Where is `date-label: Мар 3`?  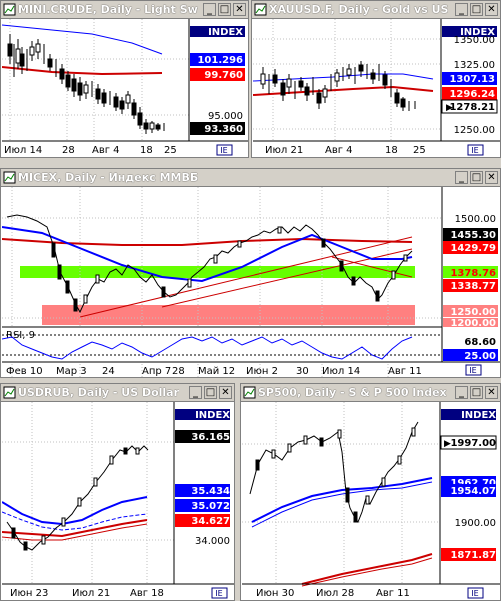
date-label: Мар 3 is located at coordinates (71, 371).